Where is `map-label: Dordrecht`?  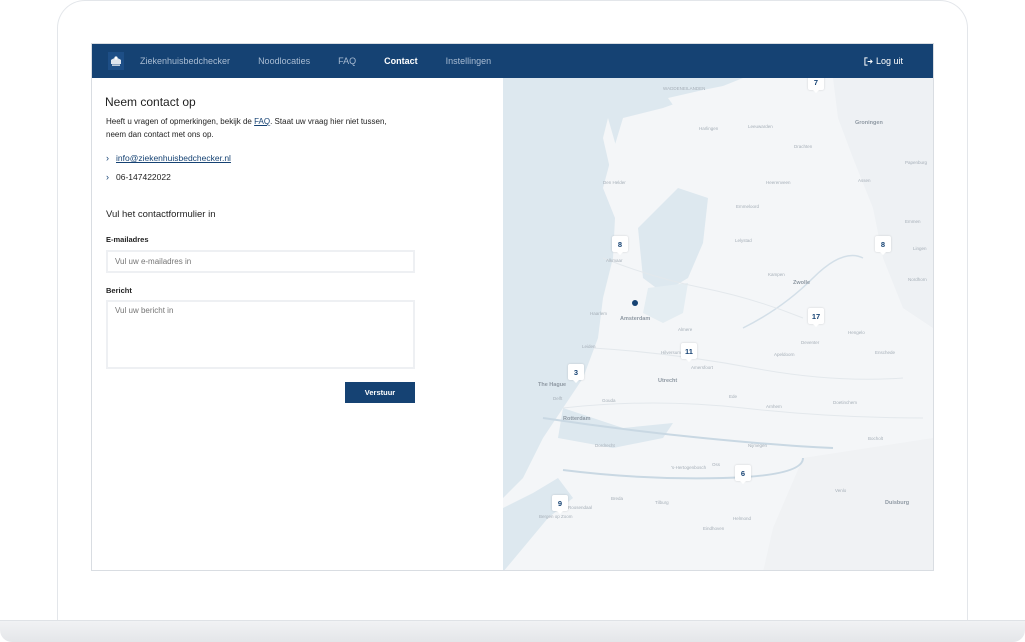
map-label: Dordrecht is located at coordinates (605, 445).